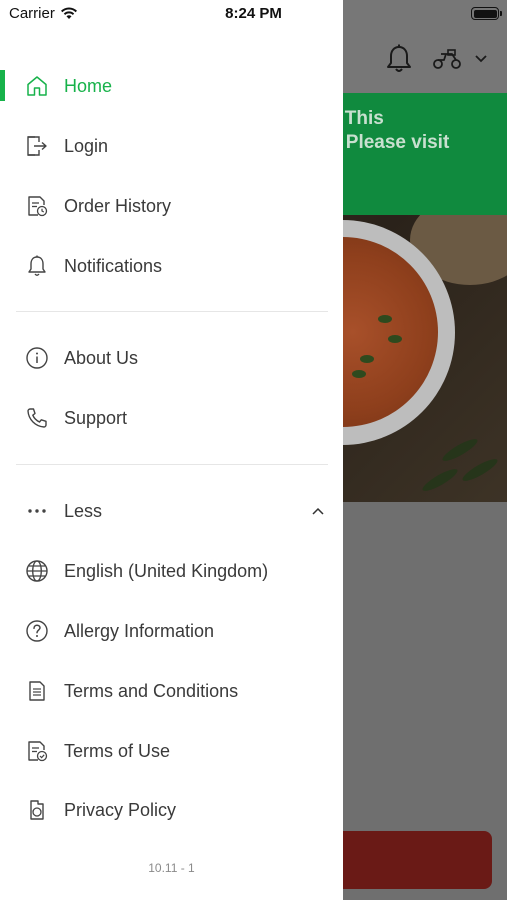 The height and width of the screenshot is (900, 507). Describe the element at coordinates (86, 145) in the screenshot. I see `menu-label-login: Login` at that location.